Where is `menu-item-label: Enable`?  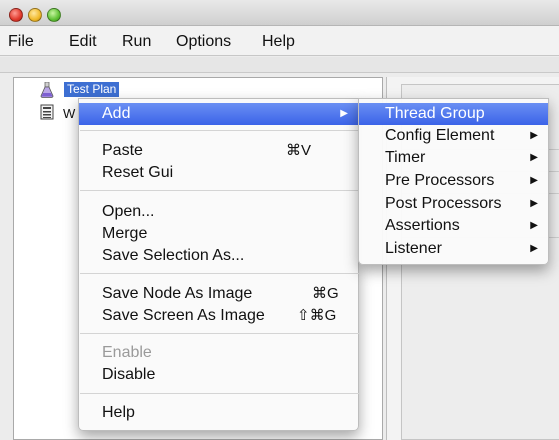
menu-item-label: Enable is located at coordinates (127, 352).